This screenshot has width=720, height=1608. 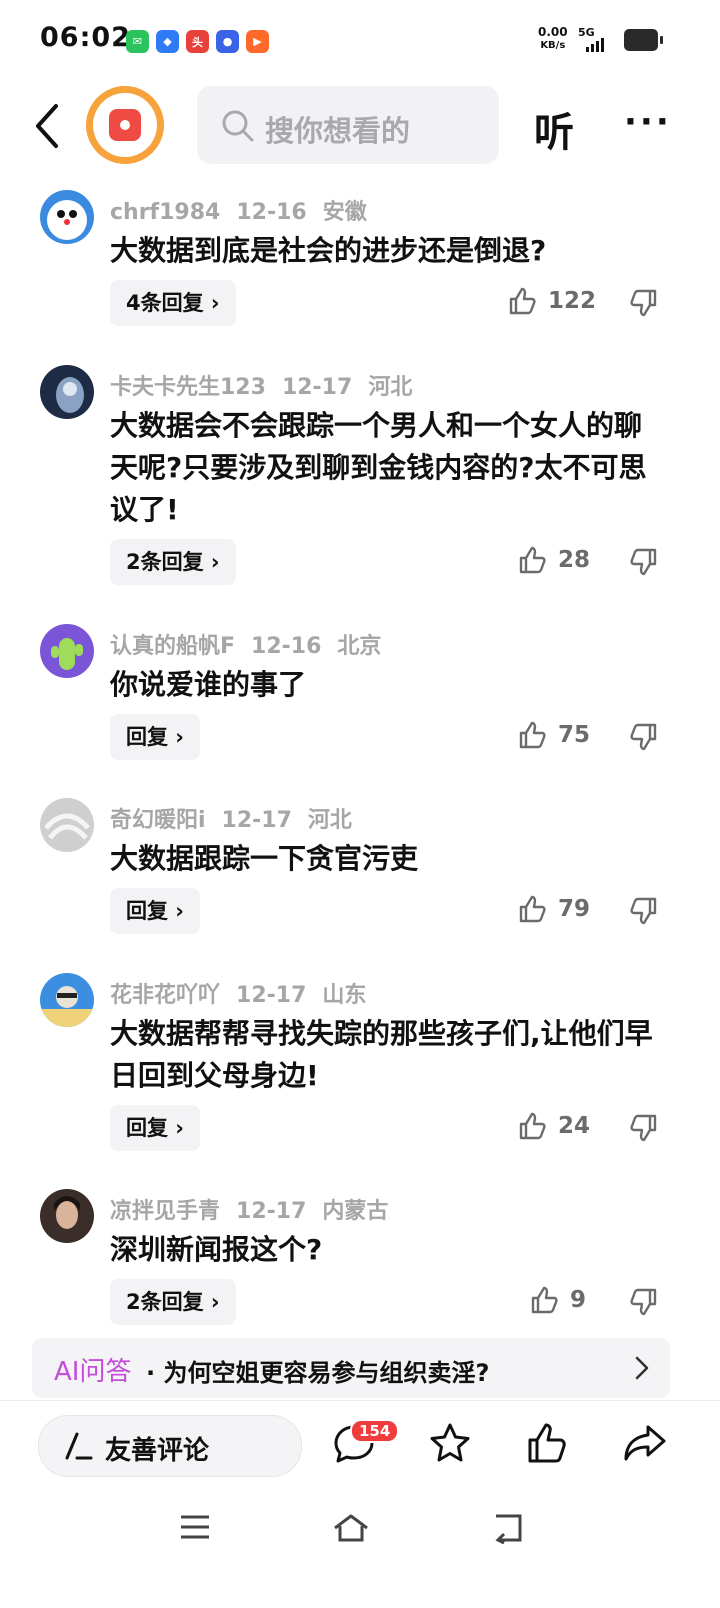 I want to click on comment-text: 深圳新闻报这个?, so click(x=216, y=1249).